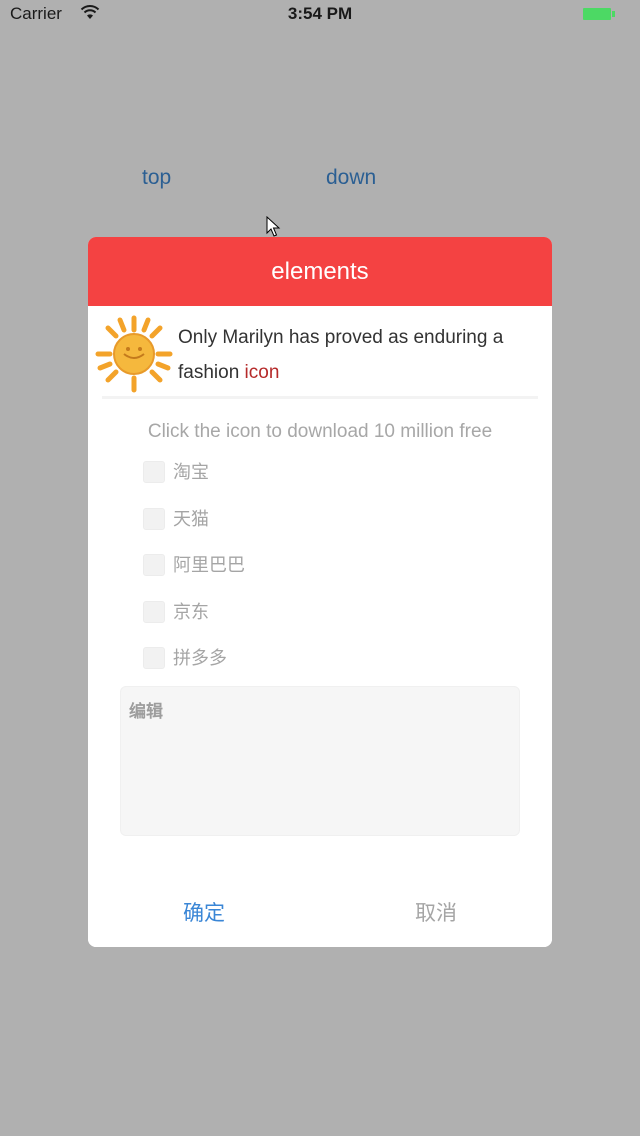  What do you see at coordinates (191, 518) in the screenshot?
I see `option-label: 天猫` at bounding box center [191, 518].